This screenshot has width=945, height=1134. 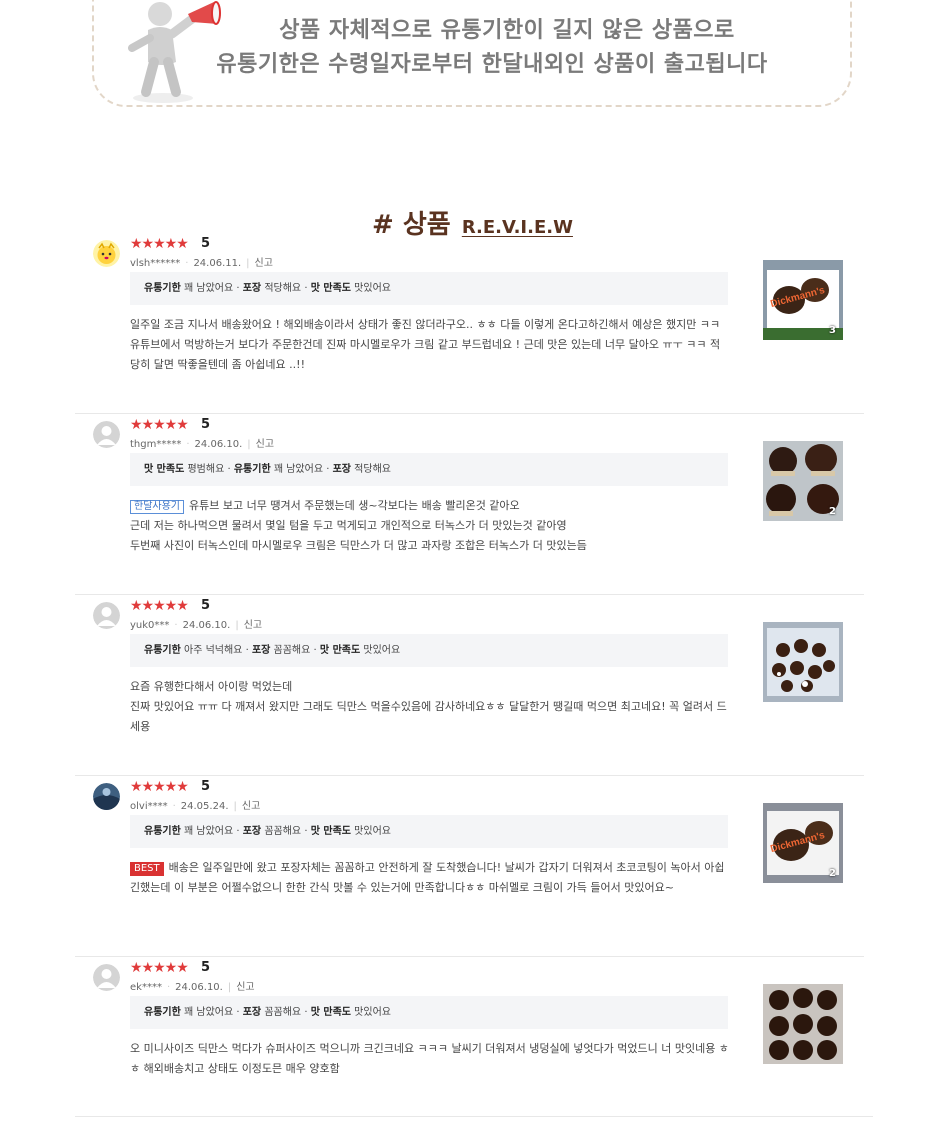 What do you see at coordinates (149, 806) in the screenshot?
I see `reviewer-id: olvi****` at bounding box center [149, 806].